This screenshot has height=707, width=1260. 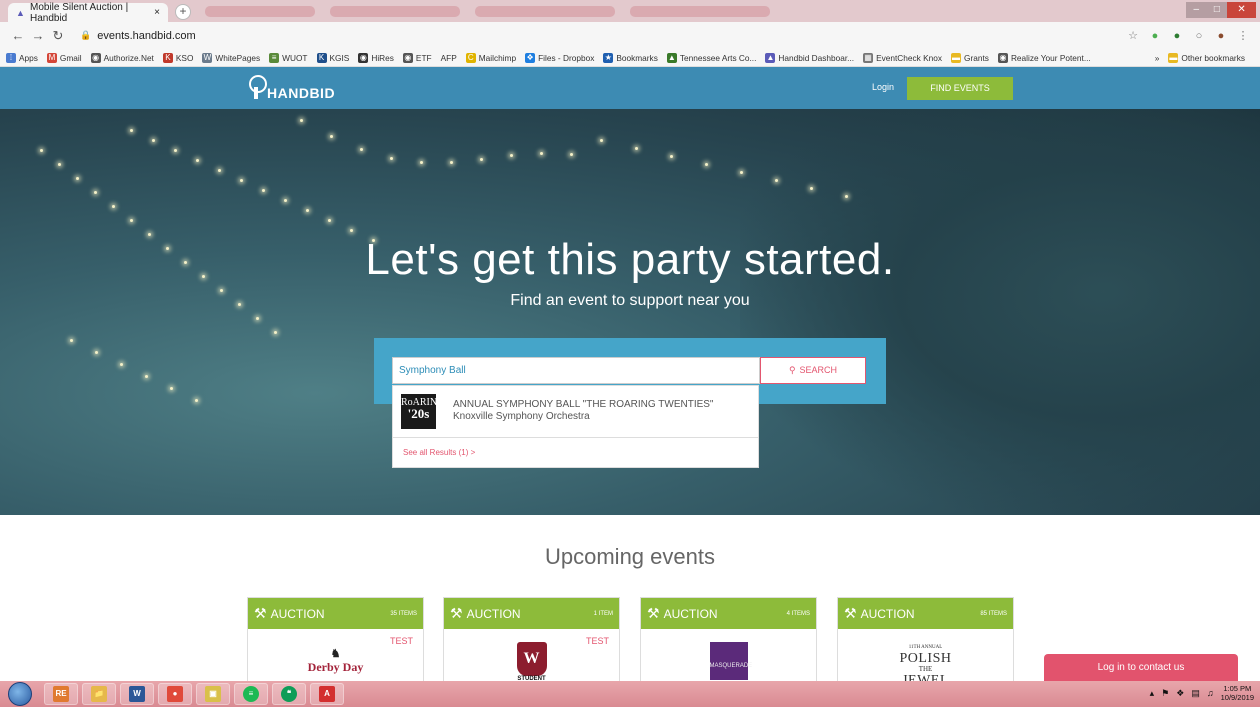 What do you see at coordinates (376, 57) in the screenshot?
I see `bookmark-item: ◉ HiRes` at bounding box center [376, 57].